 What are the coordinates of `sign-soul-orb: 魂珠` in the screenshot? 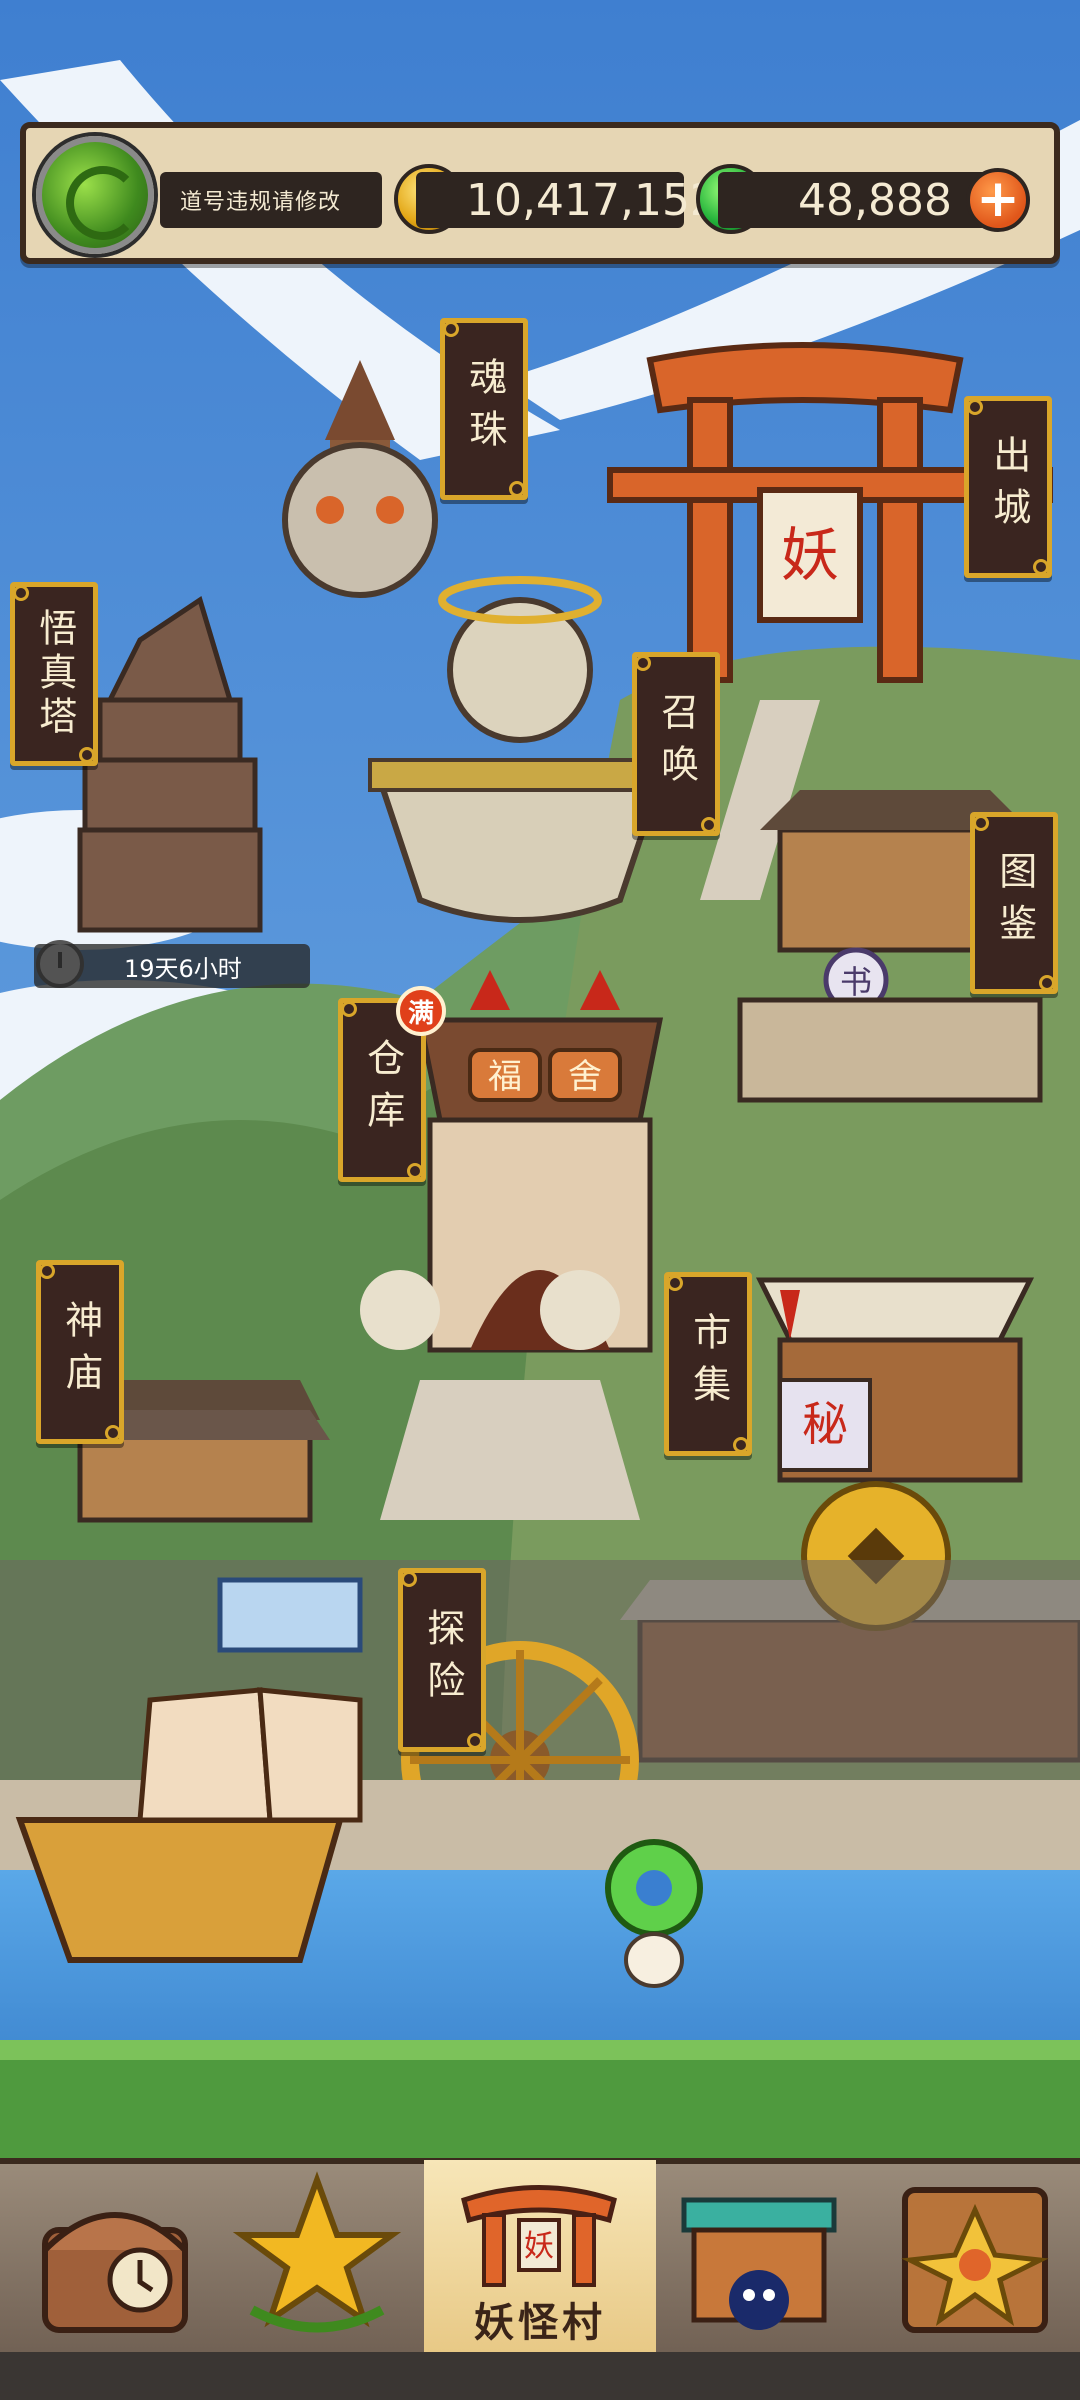 It's located at (484, 409).